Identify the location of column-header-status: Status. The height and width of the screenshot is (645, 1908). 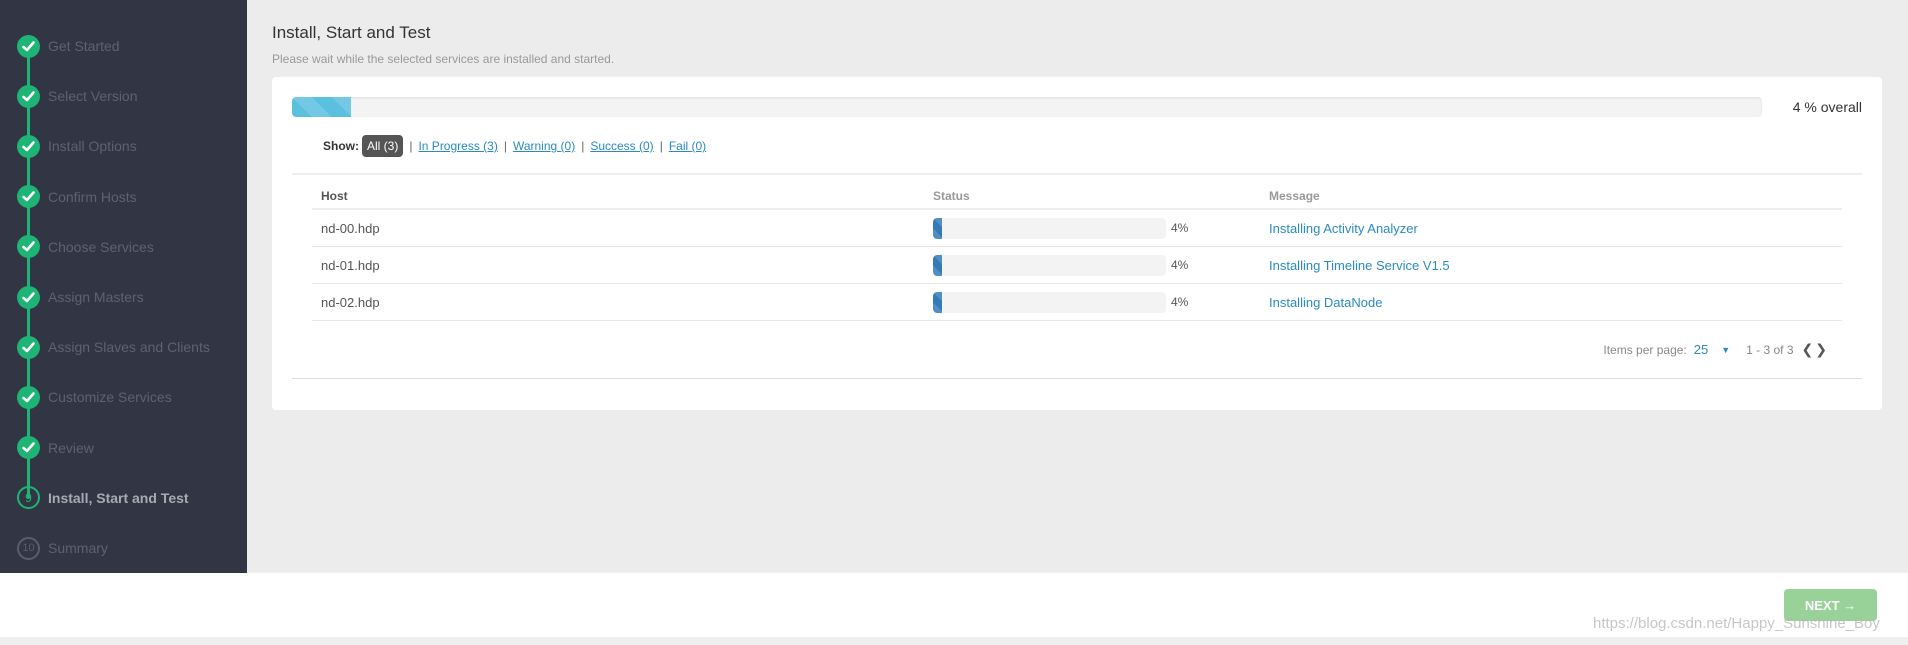
(1092, 196).